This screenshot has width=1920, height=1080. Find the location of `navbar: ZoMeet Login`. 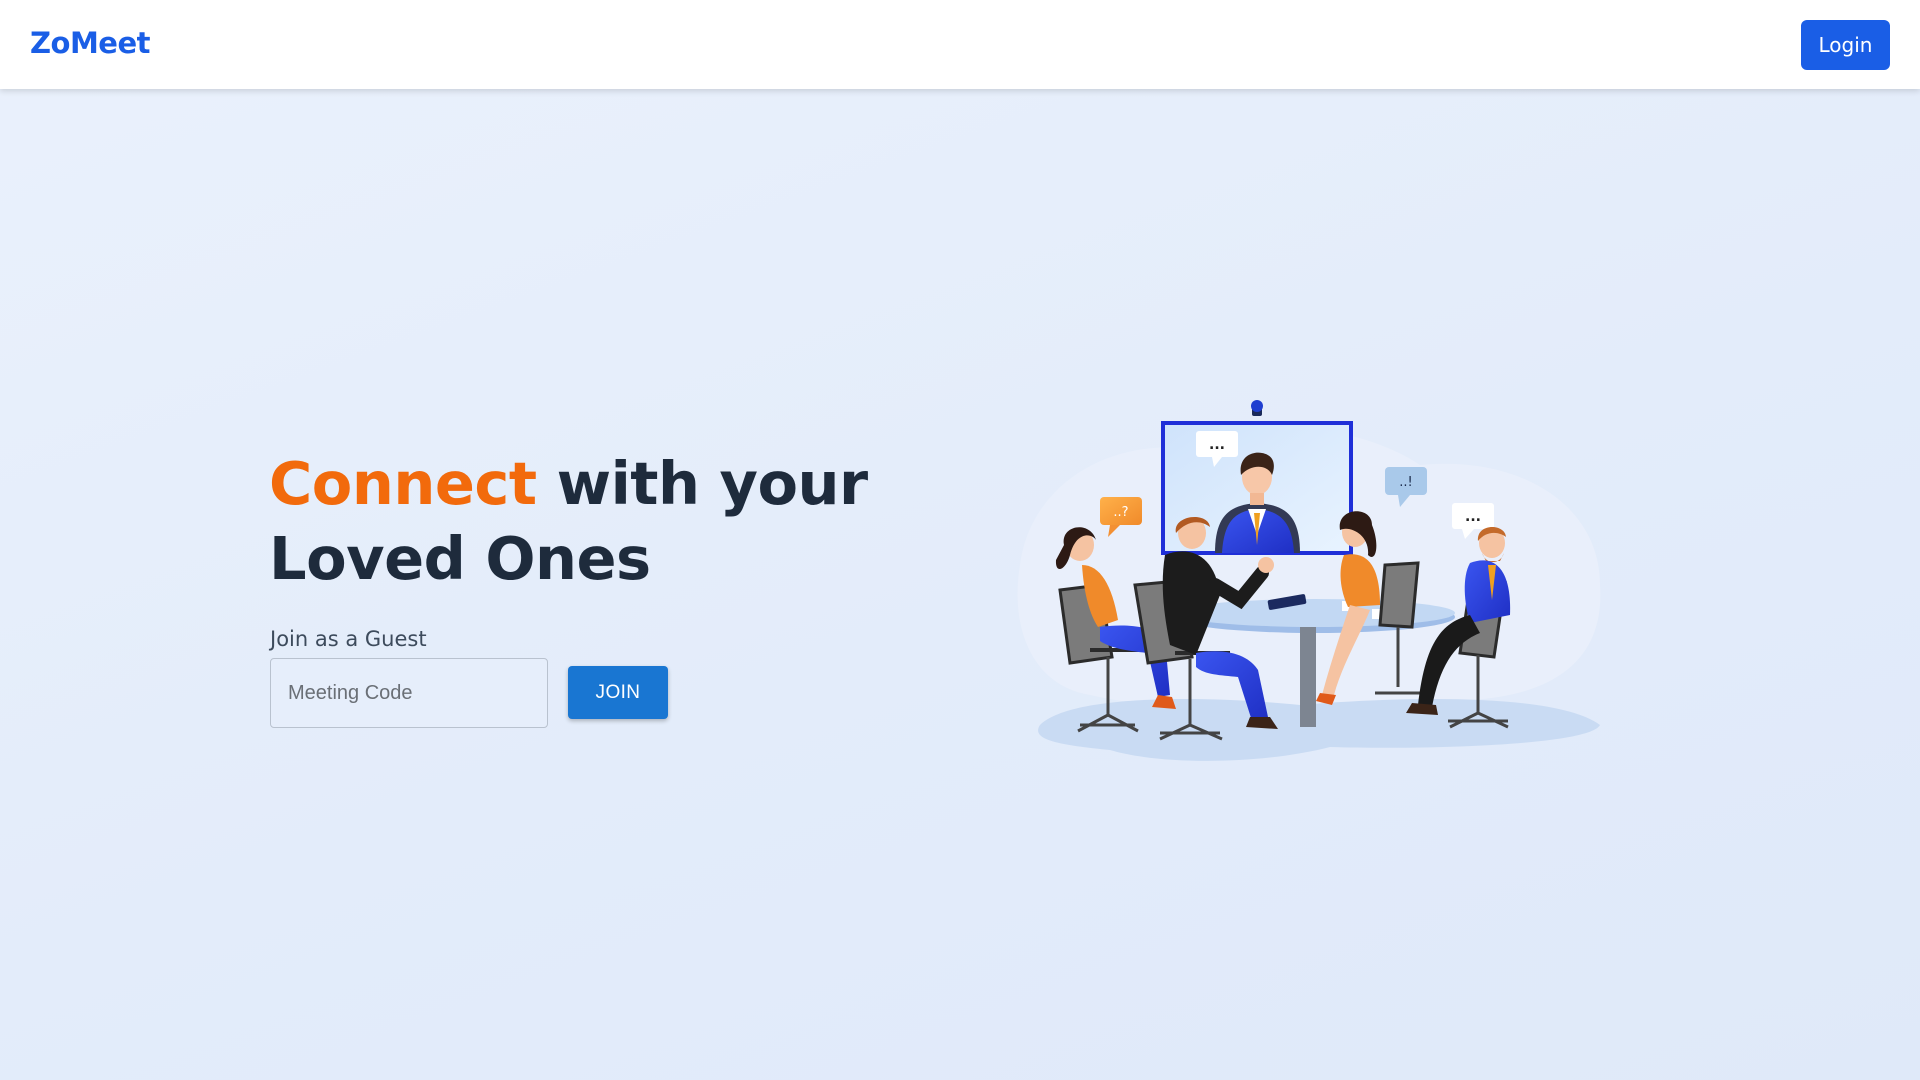

navbar: ZoMeet Login is located at coordinates (960, 44).